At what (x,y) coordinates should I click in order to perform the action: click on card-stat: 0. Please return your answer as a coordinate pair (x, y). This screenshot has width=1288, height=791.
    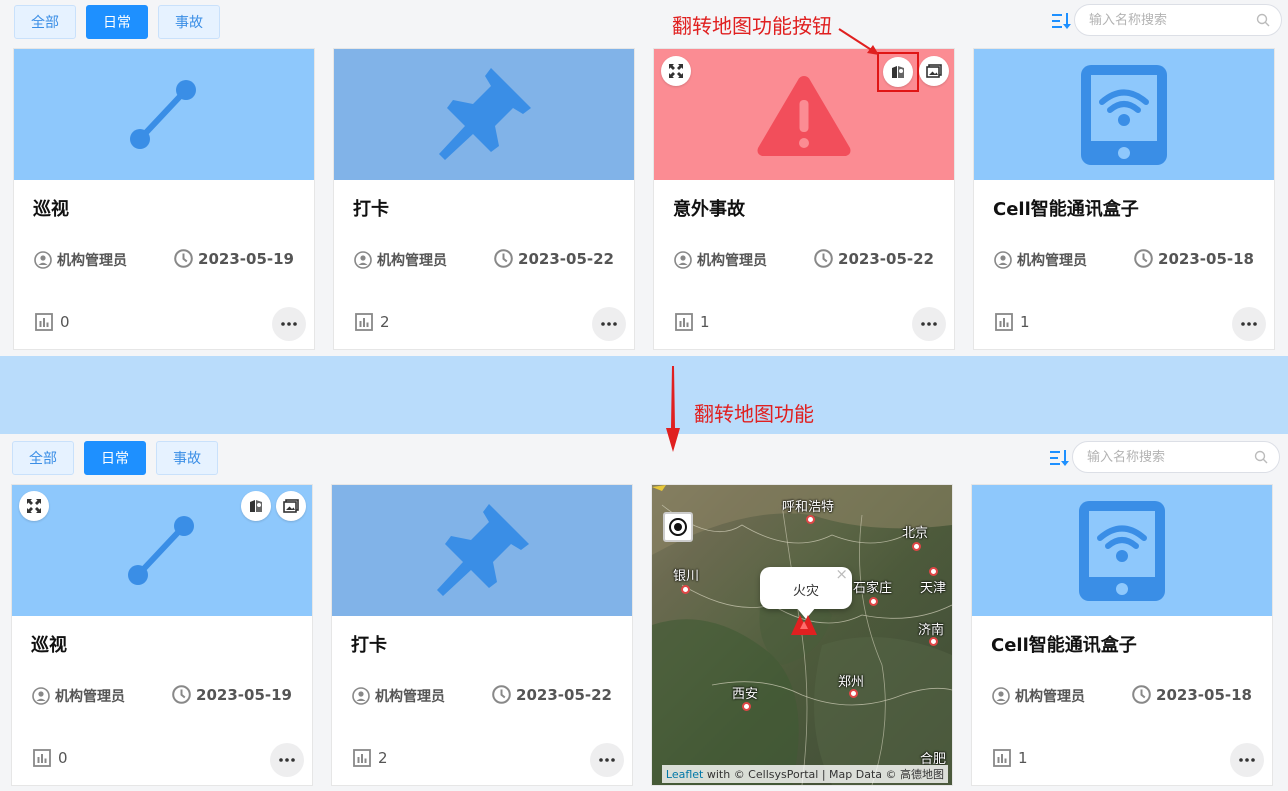
    Looking at the image, I should click on (52, 322).